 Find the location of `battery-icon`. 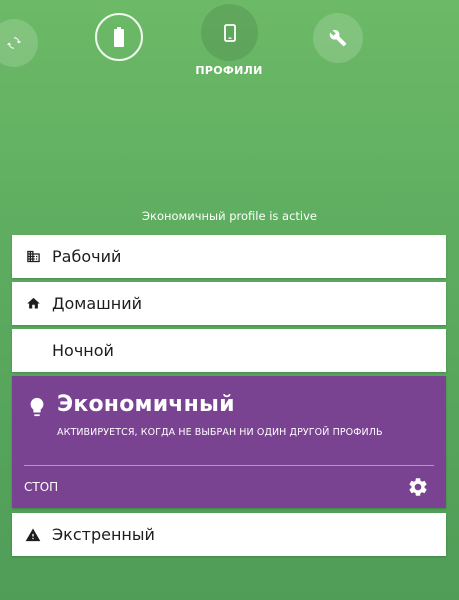

battery-icon is located at coordinates (119, 37).